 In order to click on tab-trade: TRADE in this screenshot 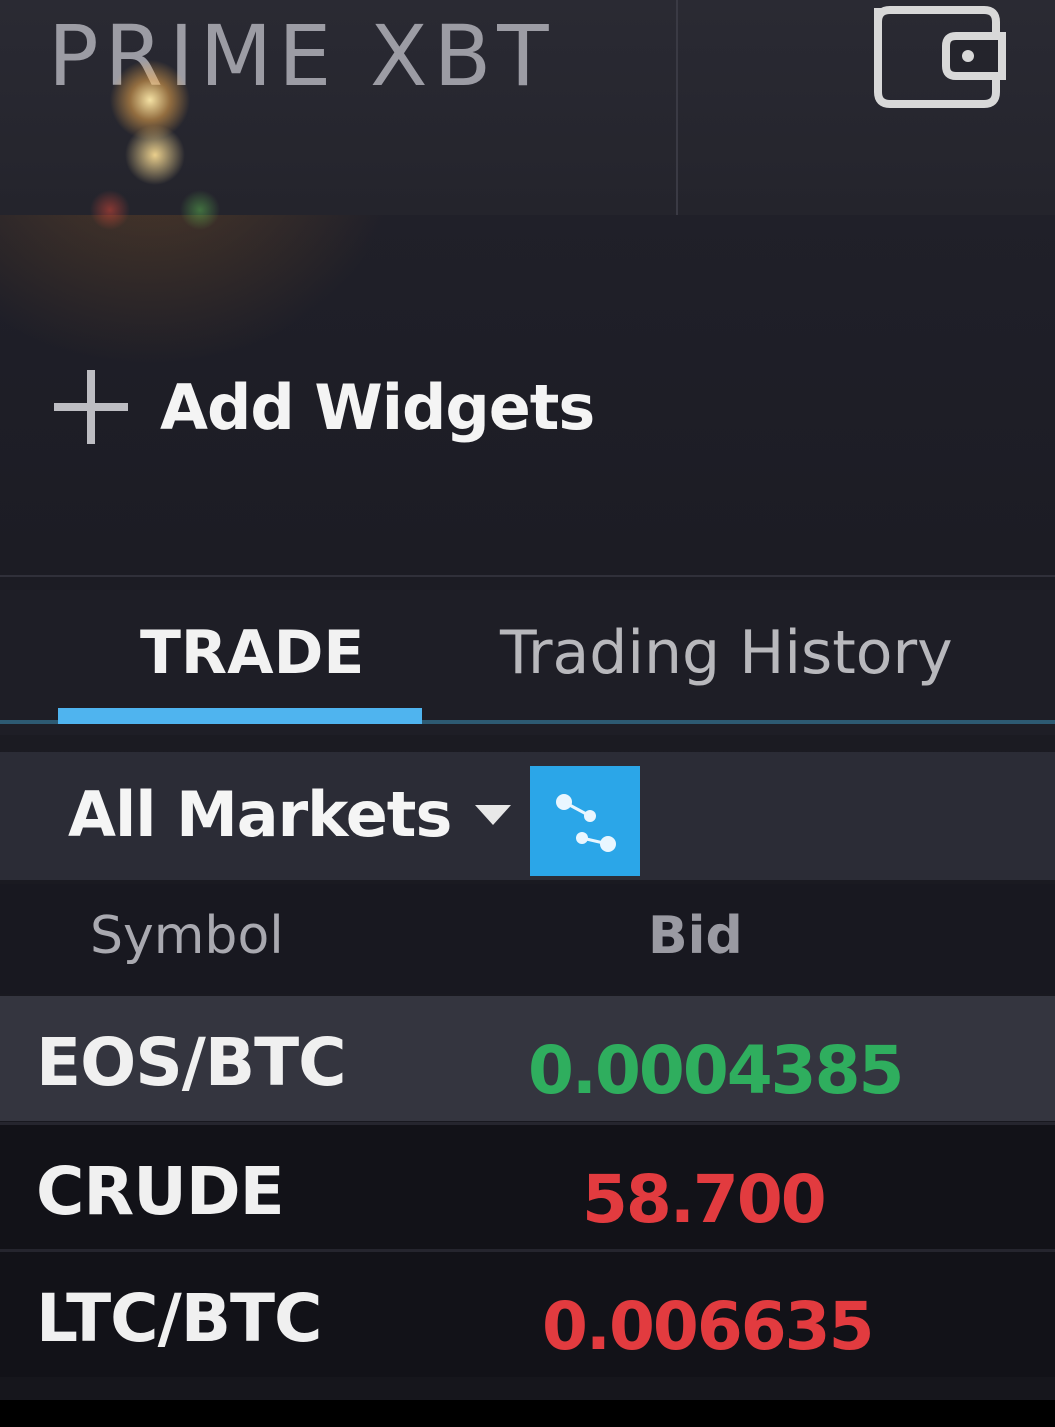, I will do `click(252, 653)`.